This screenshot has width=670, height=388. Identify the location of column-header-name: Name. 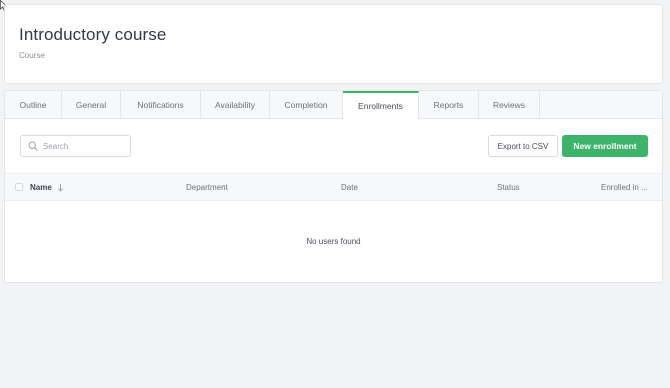
(41, 187).